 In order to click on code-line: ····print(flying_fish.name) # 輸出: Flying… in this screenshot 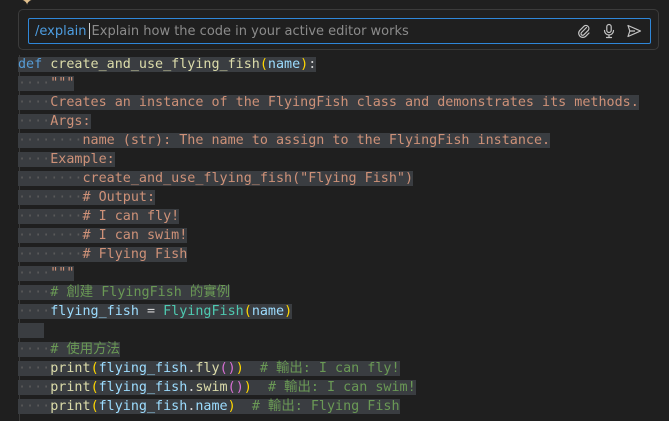, I will do `click(209, 406)`.